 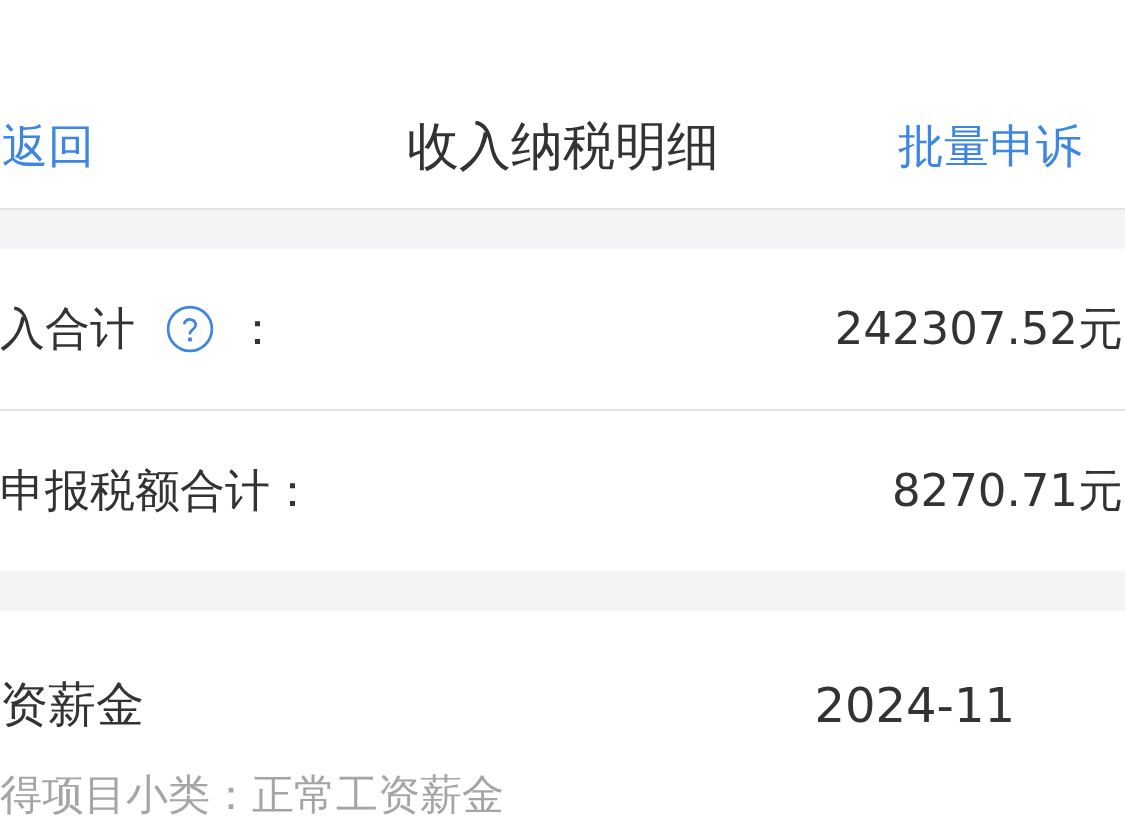 I want to click on help-icon, so click(x=190, y=329).